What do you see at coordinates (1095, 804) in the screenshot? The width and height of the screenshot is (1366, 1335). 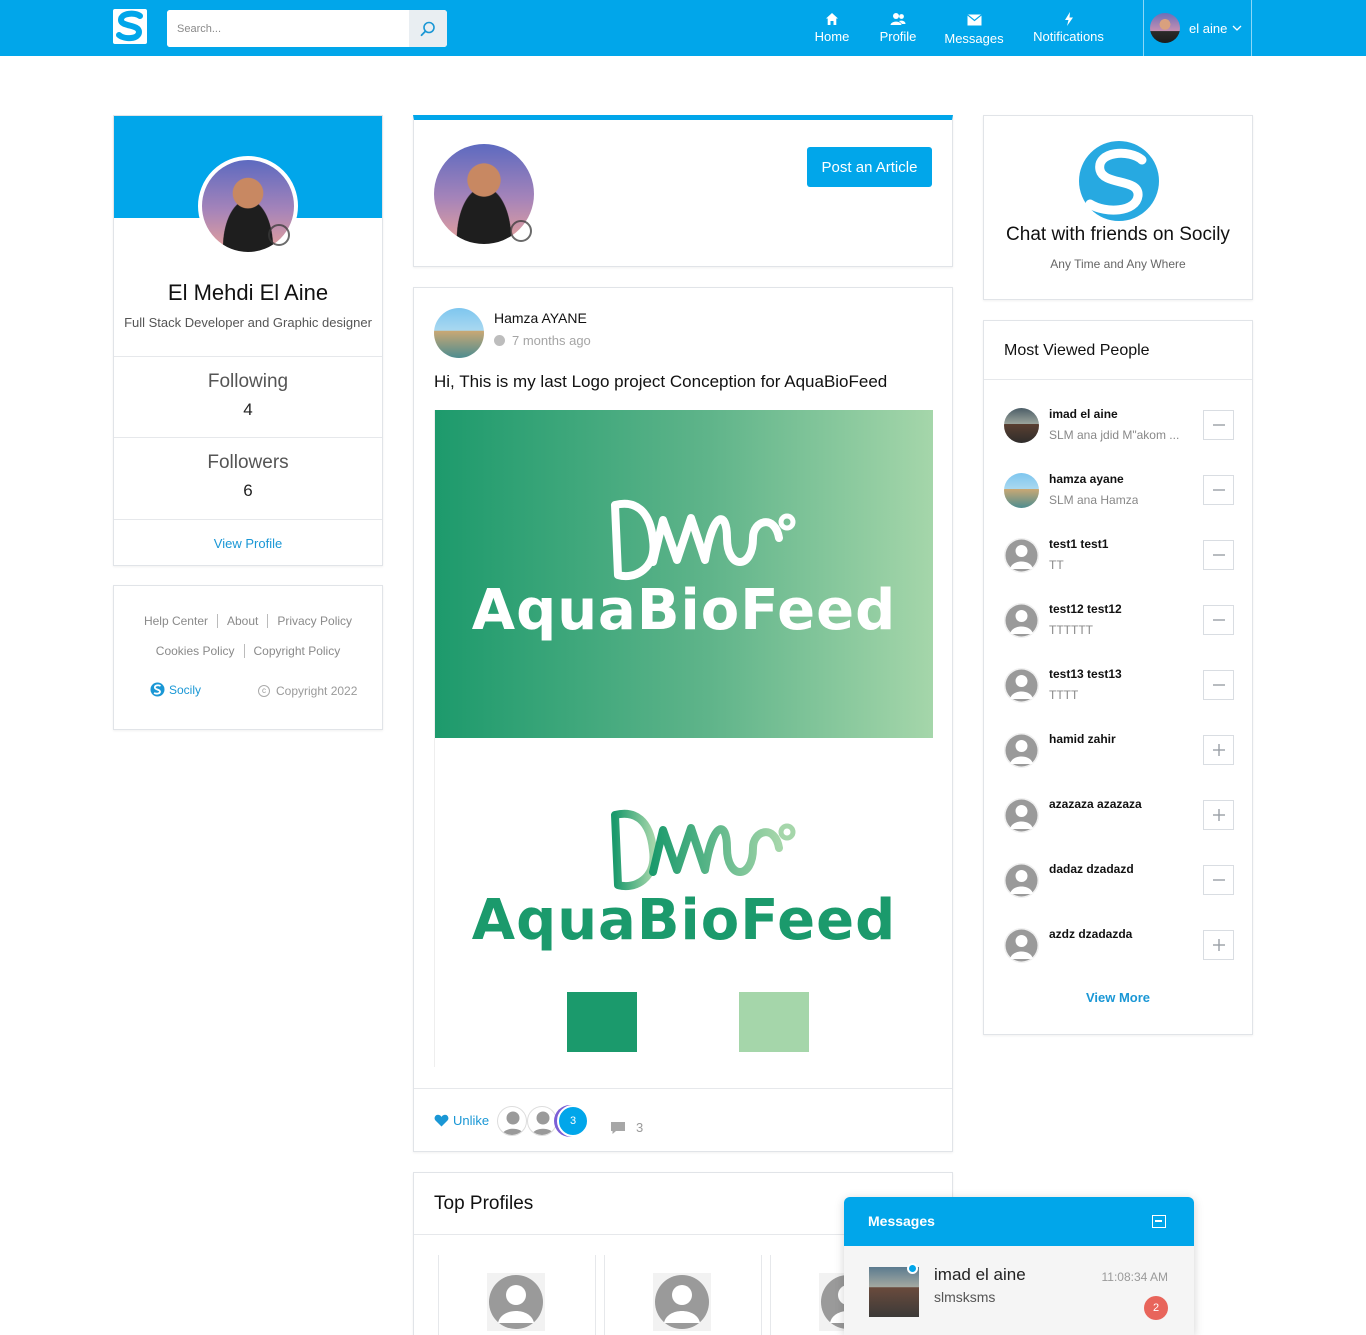 I see `person-name: azazaza azazaza` at bounding box center [1095, 804].